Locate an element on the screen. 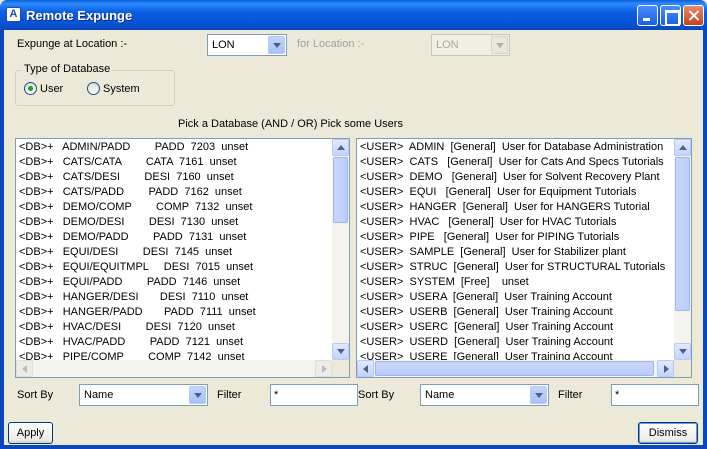  expunge-location-select: LON is located at coordinates (247, 45).